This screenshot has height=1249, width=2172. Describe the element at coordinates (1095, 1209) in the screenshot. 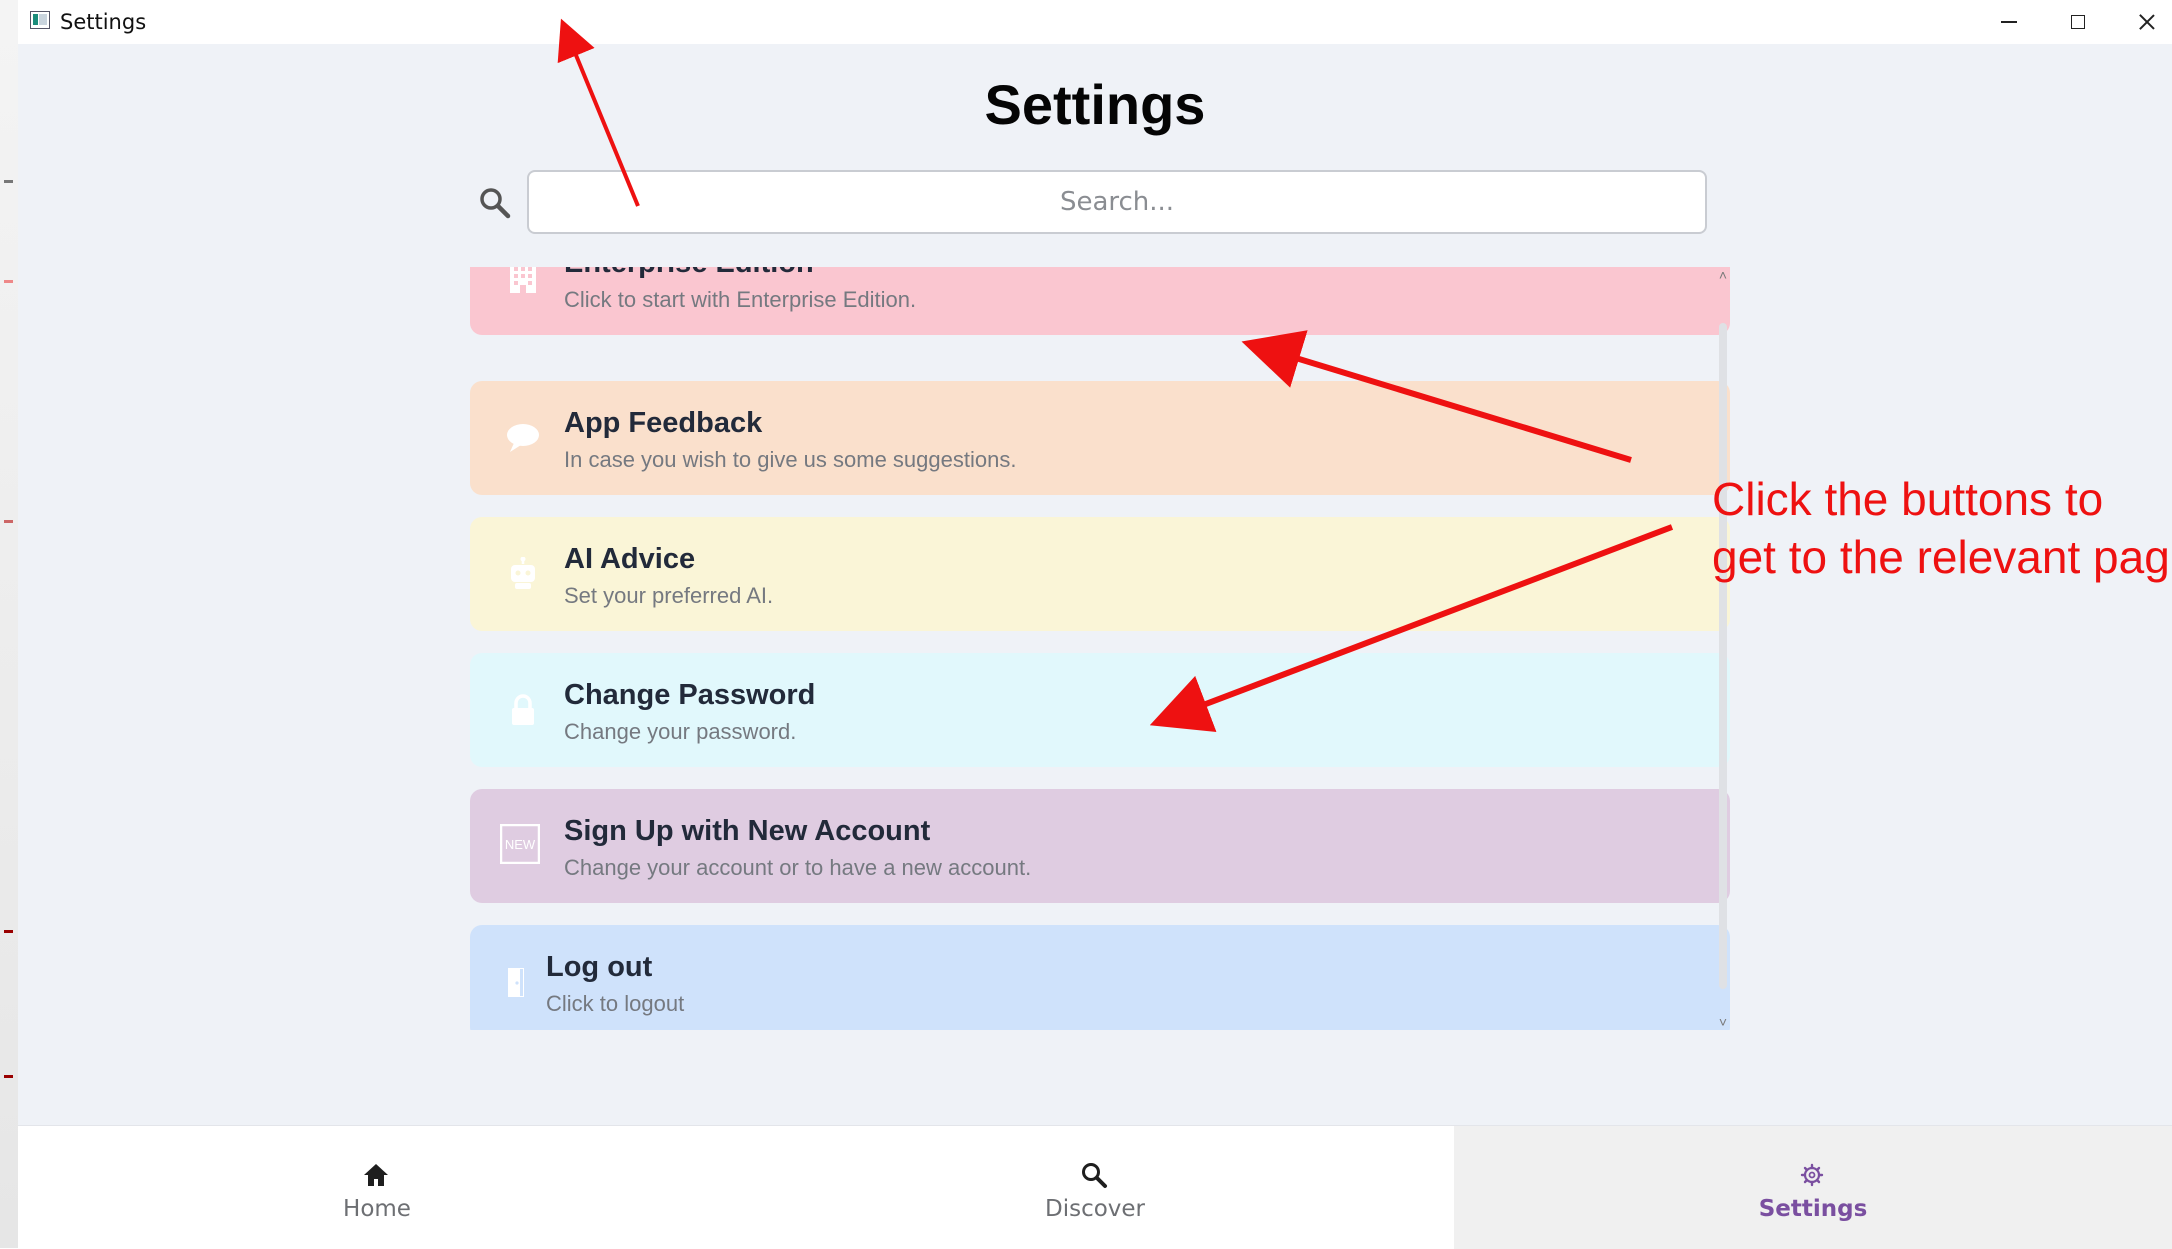

I see `nav-label: Discover` at that location.